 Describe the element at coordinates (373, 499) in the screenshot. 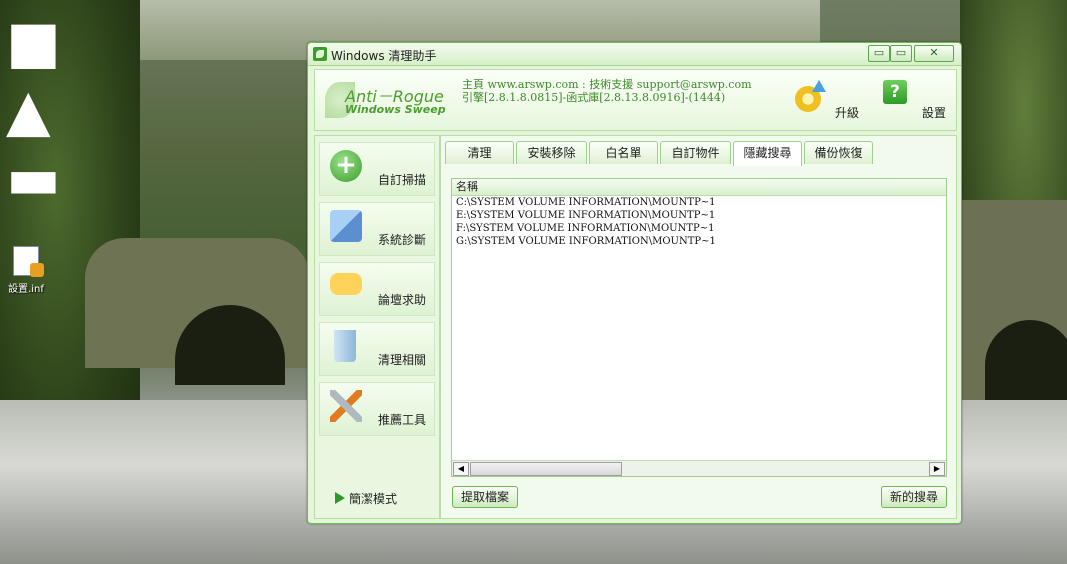

I see `simple-mode-label: 簡潔模式` at that location.